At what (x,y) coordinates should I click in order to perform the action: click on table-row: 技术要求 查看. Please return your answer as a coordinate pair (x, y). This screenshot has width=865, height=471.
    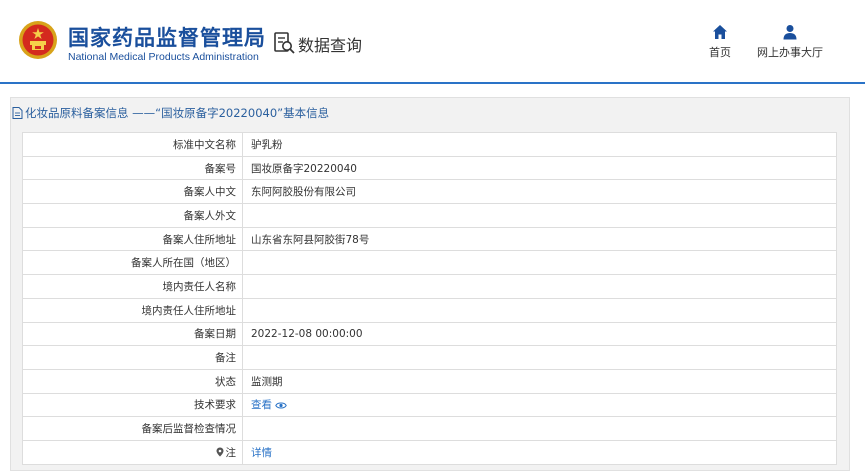
    Looking at the image, I should click on (429, 405).